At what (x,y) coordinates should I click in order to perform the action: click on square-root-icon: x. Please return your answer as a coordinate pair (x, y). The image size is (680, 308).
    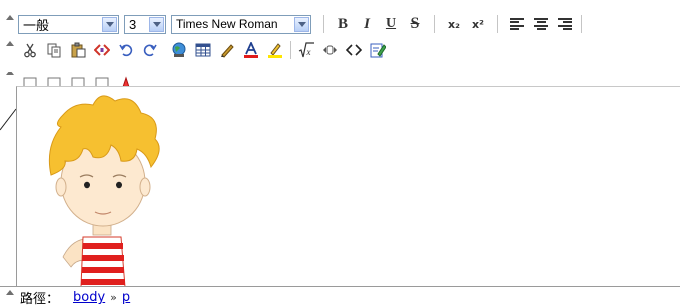
    Looking at the image, I should click on (306, 50).